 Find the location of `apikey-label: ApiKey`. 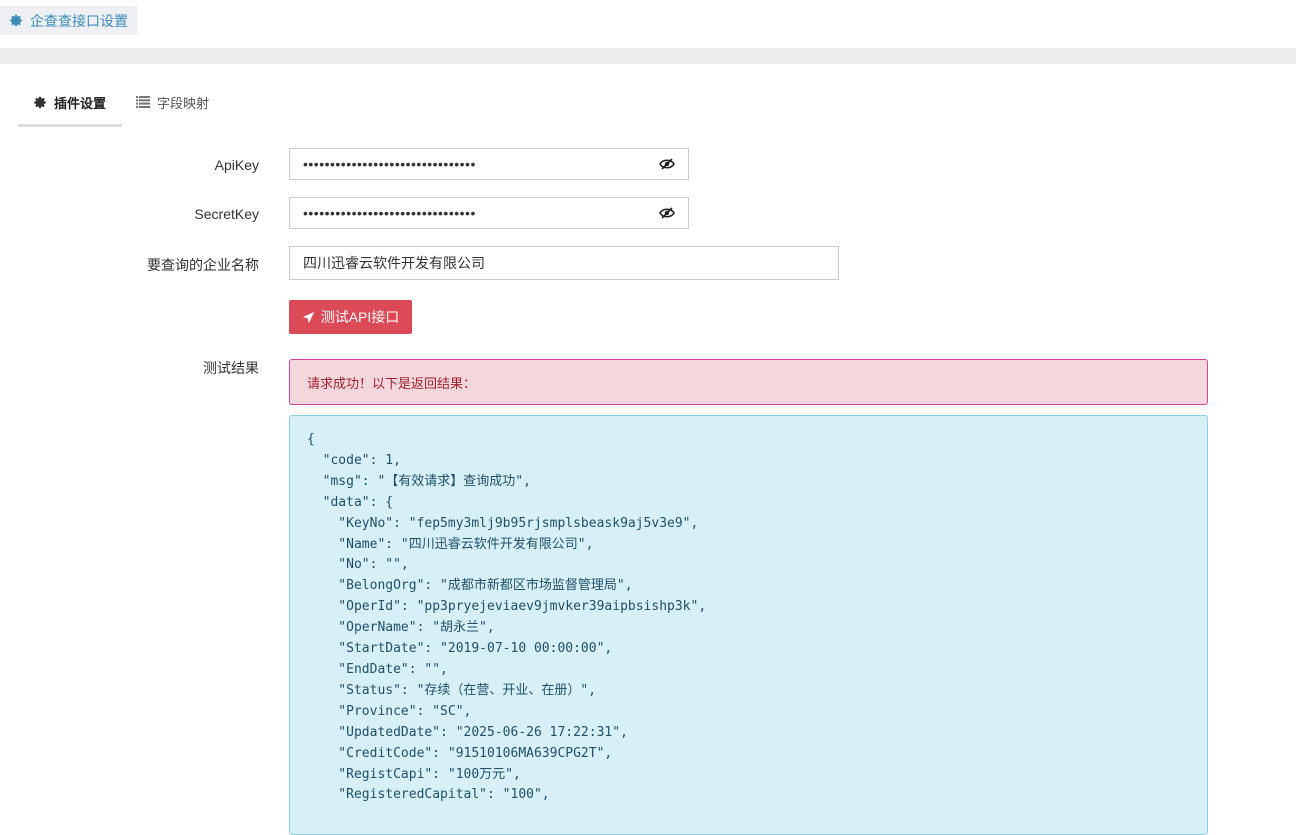

apikey-label: ApiKey is located at coordinates (236, 165).